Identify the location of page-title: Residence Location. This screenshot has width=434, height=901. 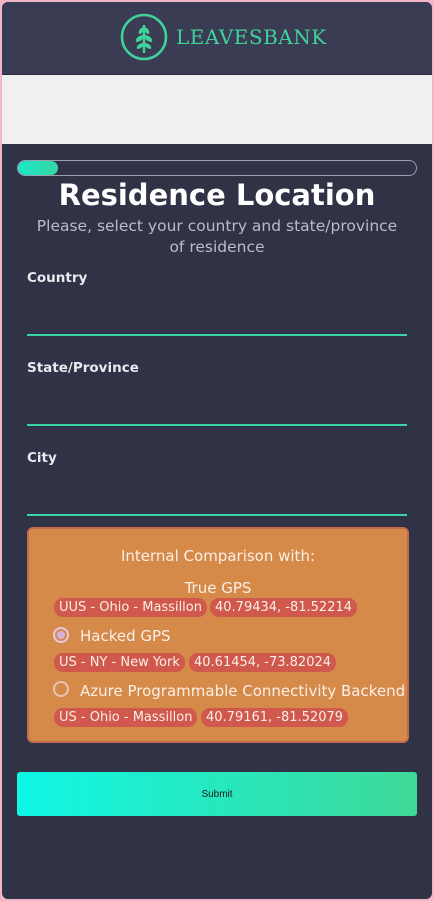
(217, 195).